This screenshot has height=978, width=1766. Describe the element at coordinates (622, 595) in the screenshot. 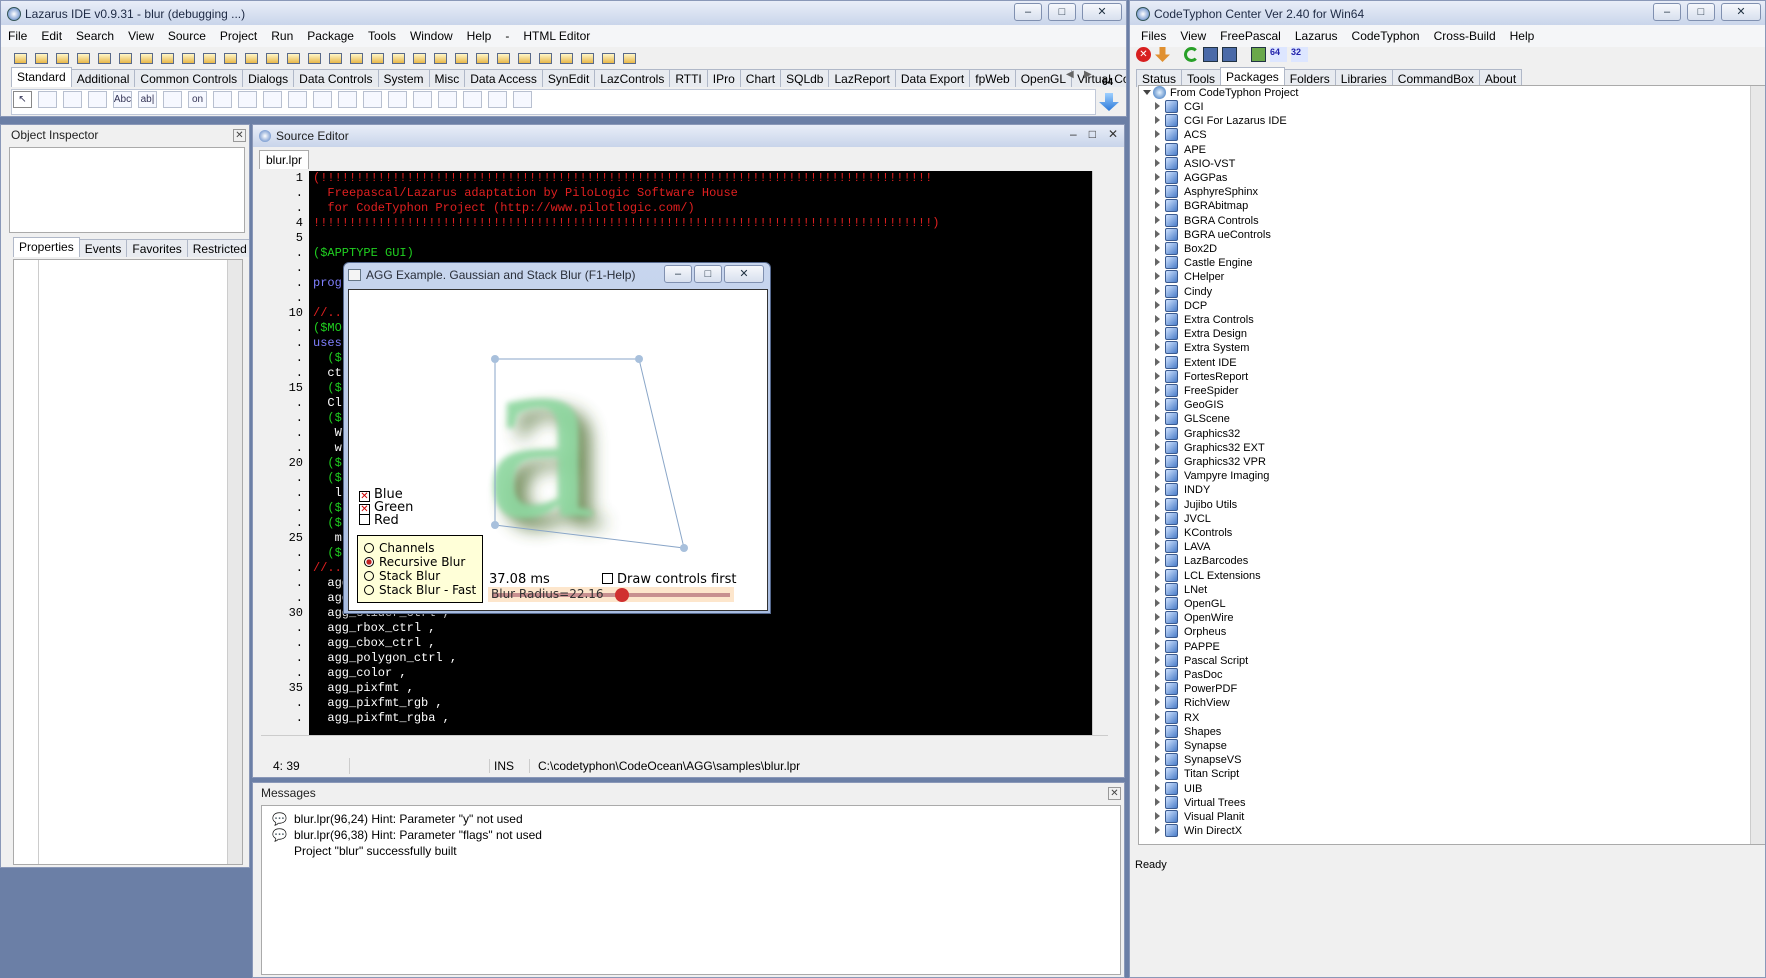

I see `slider-thumb` at that location.